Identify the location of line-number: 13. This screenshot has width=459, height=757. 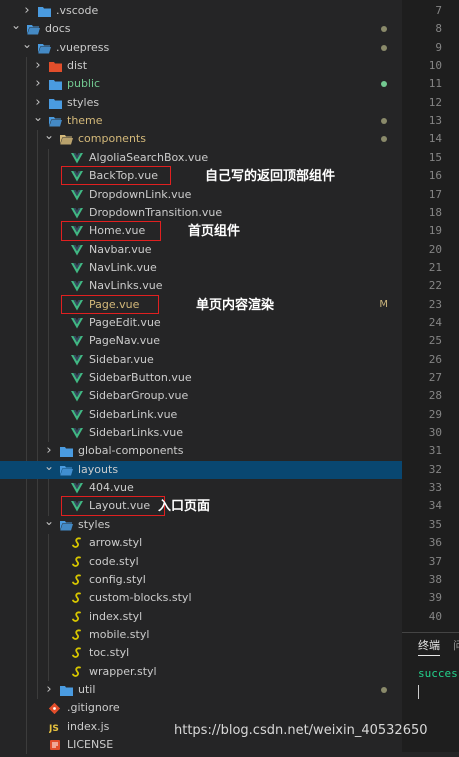
(435, 121).